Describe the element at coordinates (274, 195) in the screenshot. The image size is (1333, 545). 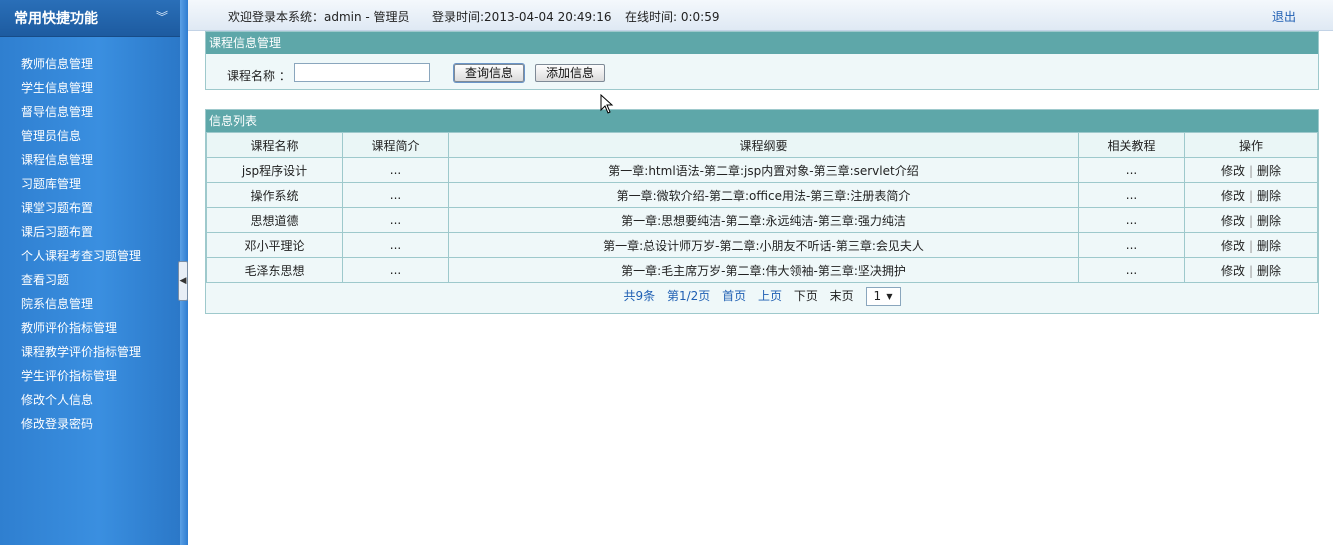
I see `course-name-cell: 操作系统` at that location.